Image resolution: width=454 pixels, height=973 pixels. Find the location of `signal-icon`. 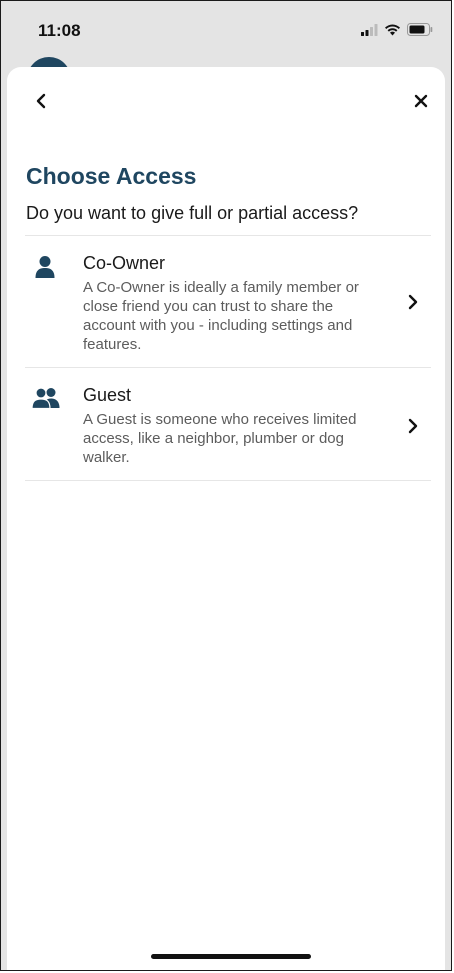

signal-icon is located at coordinates (369, 32).